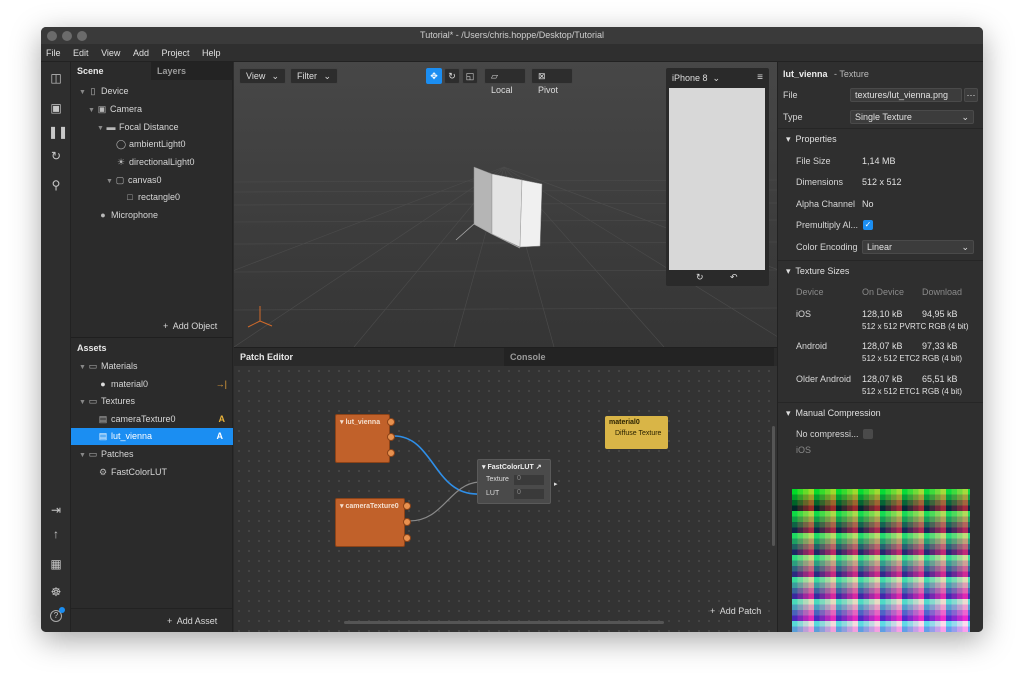 The height and width of the screenshot is (687, 1024). What do you see at coordinates (221, 384) in the screenshot?
I see `link-icon: →|` at bounding box center [221, 384].